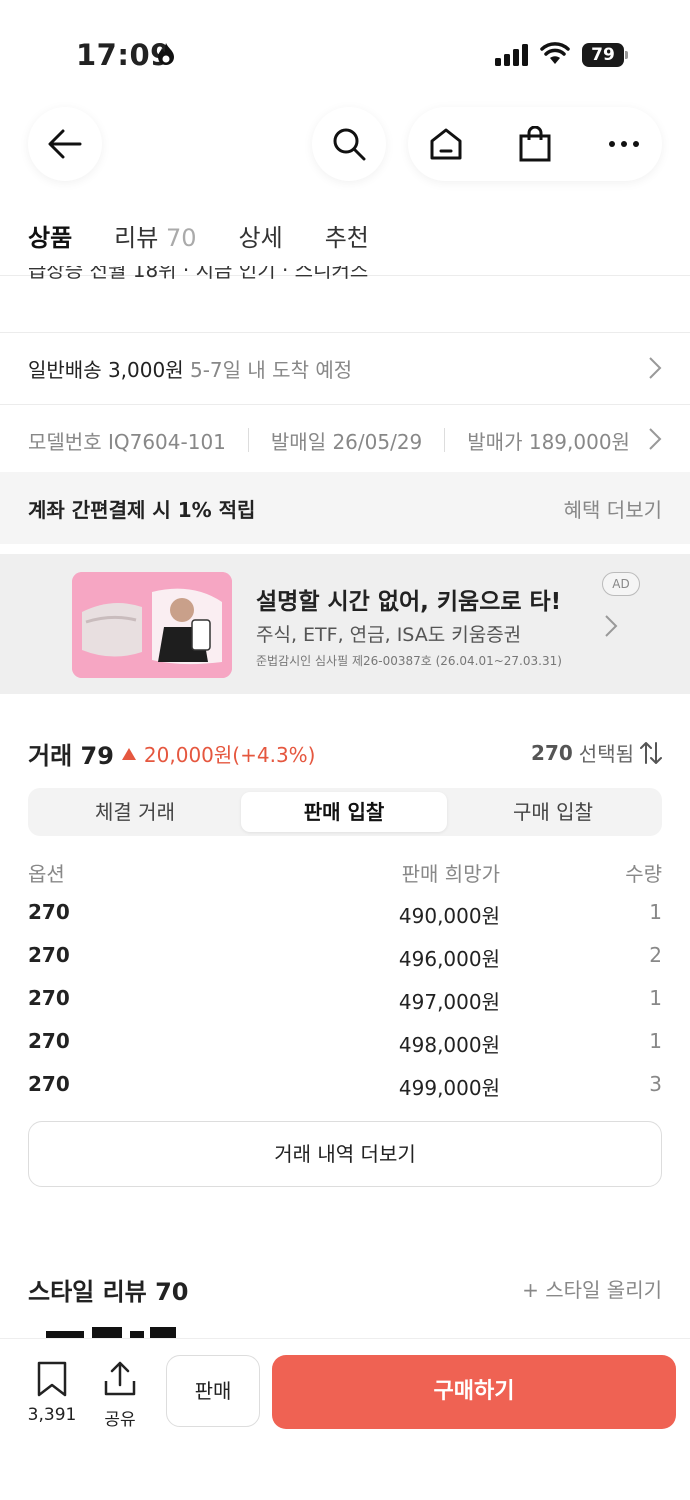 The height and width of the screenshot is (1500, 690). I want to click on more-dots-icon, so click(624, 144).